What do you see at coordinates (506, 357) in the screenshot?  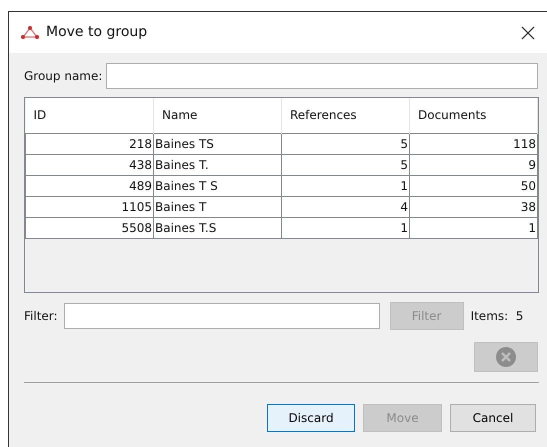 I see `clear-icon` at bounding box center [506, 357].